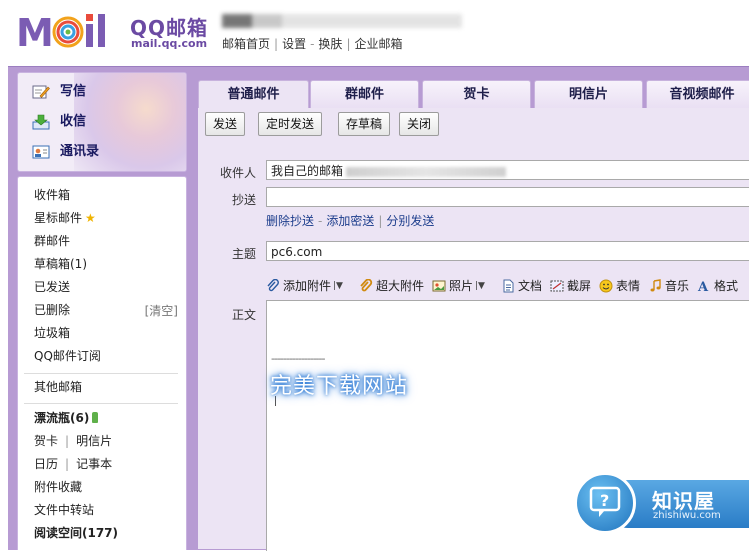 This screenshot has width=749, height=551. I want to click on folder-other-mailboxes: 其他邮箱, so click(58, 387).